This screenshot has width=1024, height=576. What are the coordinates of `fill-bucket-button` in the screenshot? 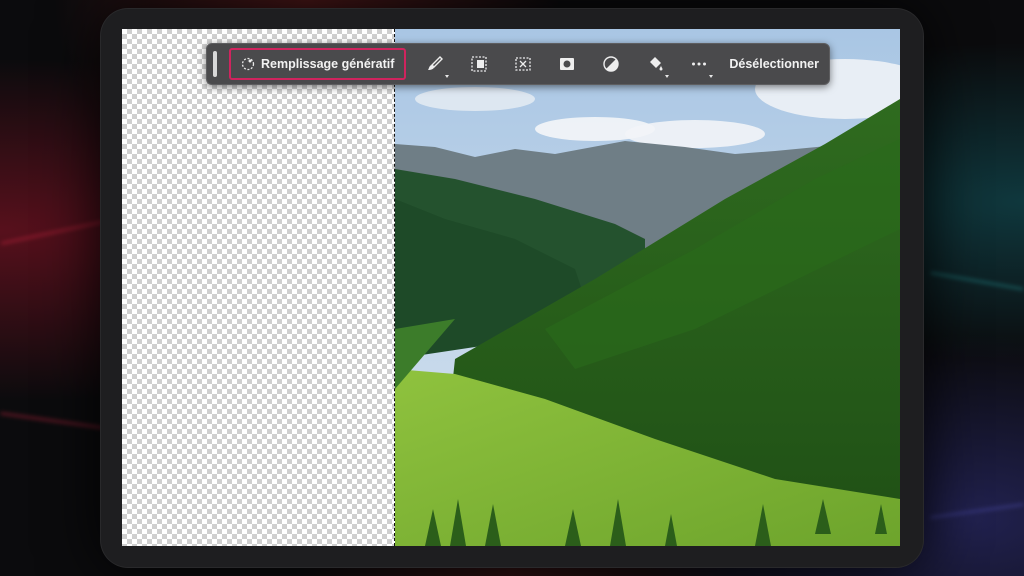 It's located at (655, 64).